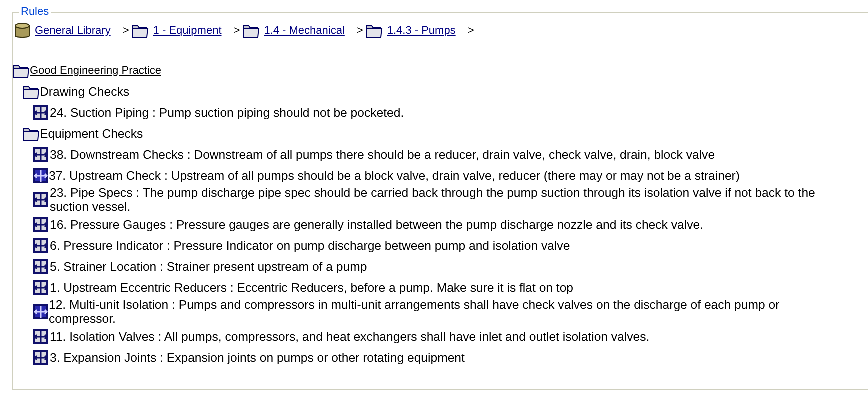 This screenshot has width=868, height=401. I want to click on rule-text: 16. Pressure Gauges : Pressure gauges are generally installed between the pump discharge nozzle and its check valve., so click(377, 225).